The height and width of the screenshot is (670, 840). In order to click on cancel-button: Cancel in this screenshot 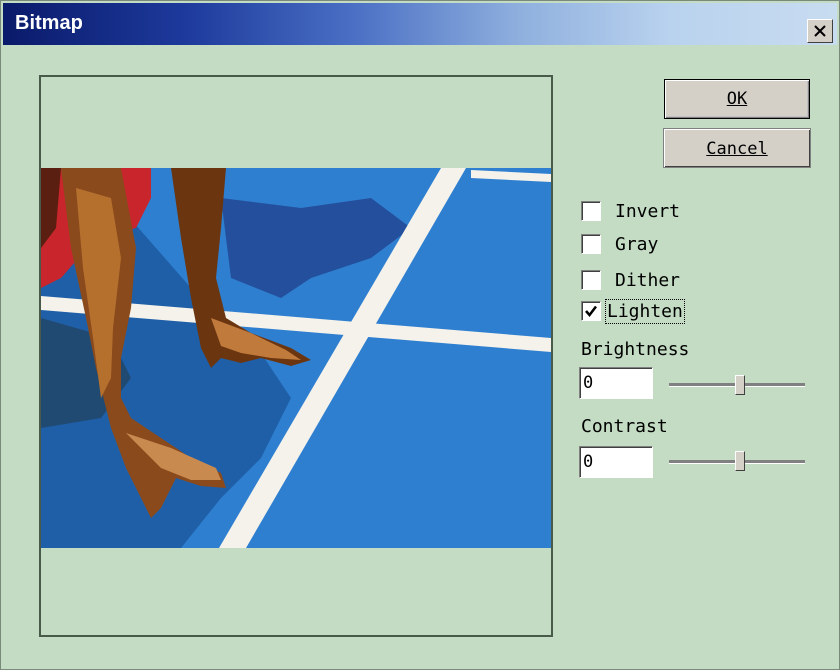, I will do `click(737, 148)`.